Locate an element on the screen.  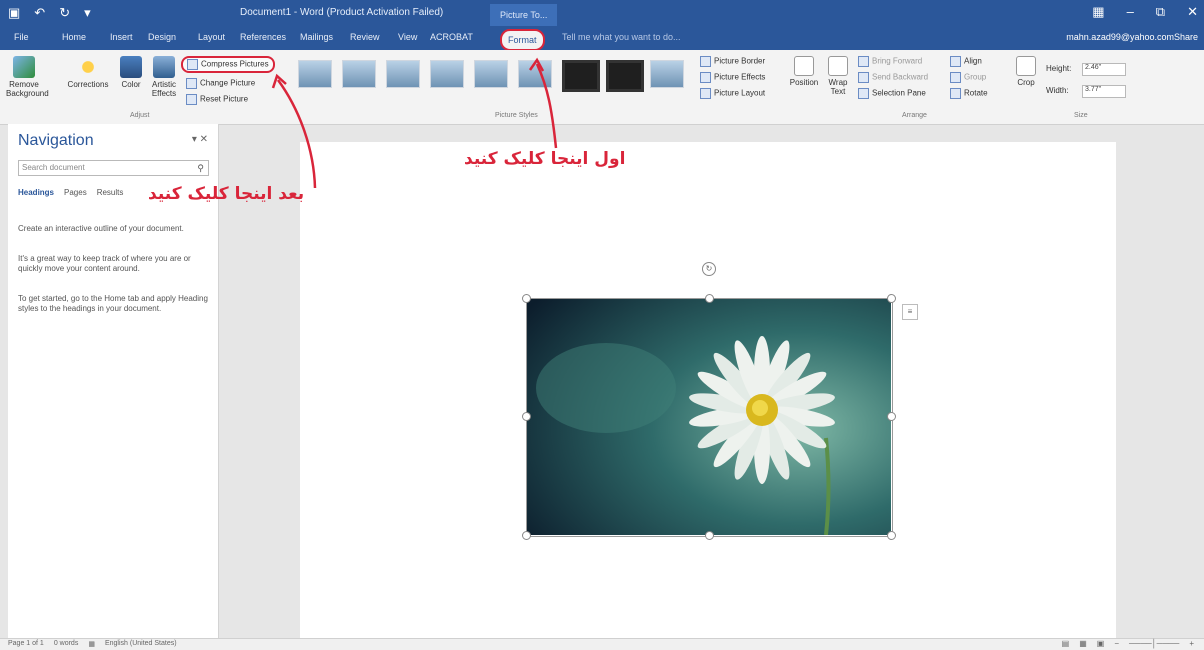
zoom-slider: ────│──── is located at coordinates (1154, 643).